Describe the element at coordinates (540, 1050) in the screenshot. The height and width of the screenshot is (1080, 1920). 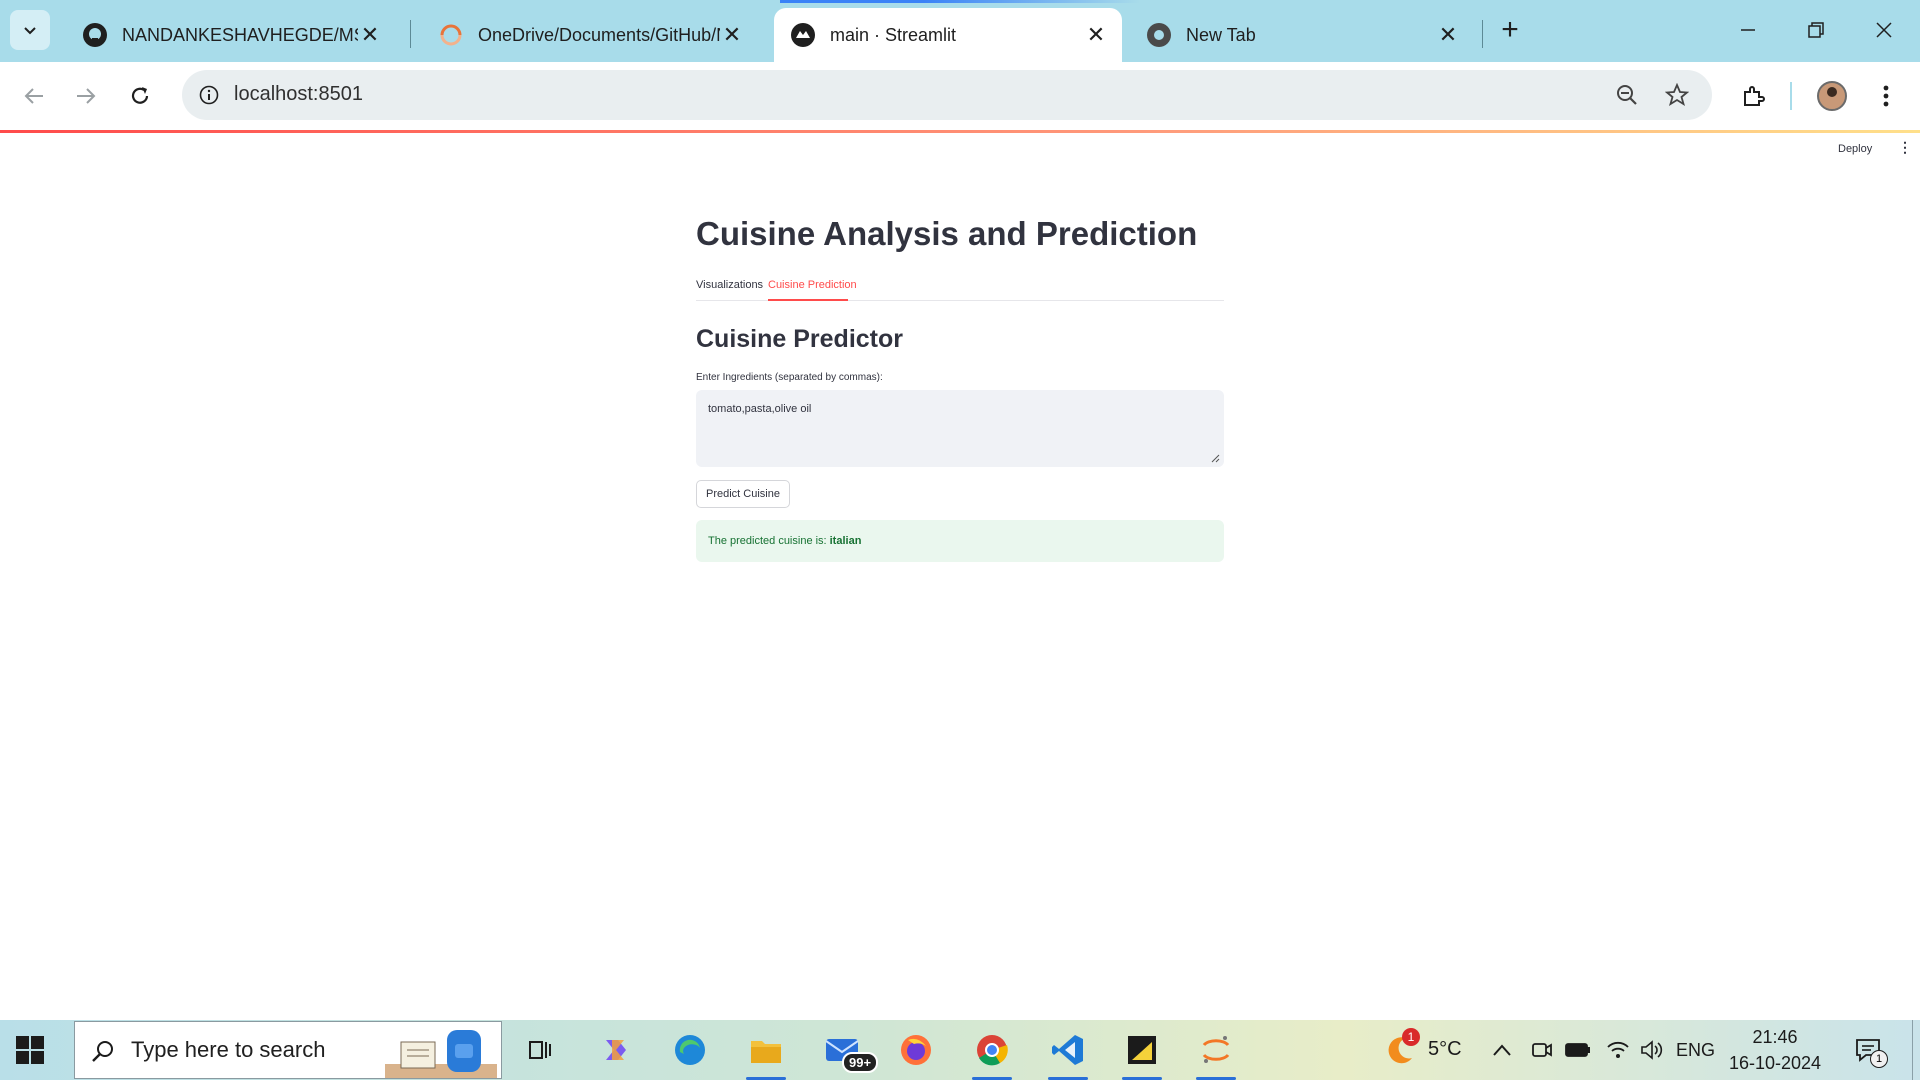
I see `task-view-button` at that location.